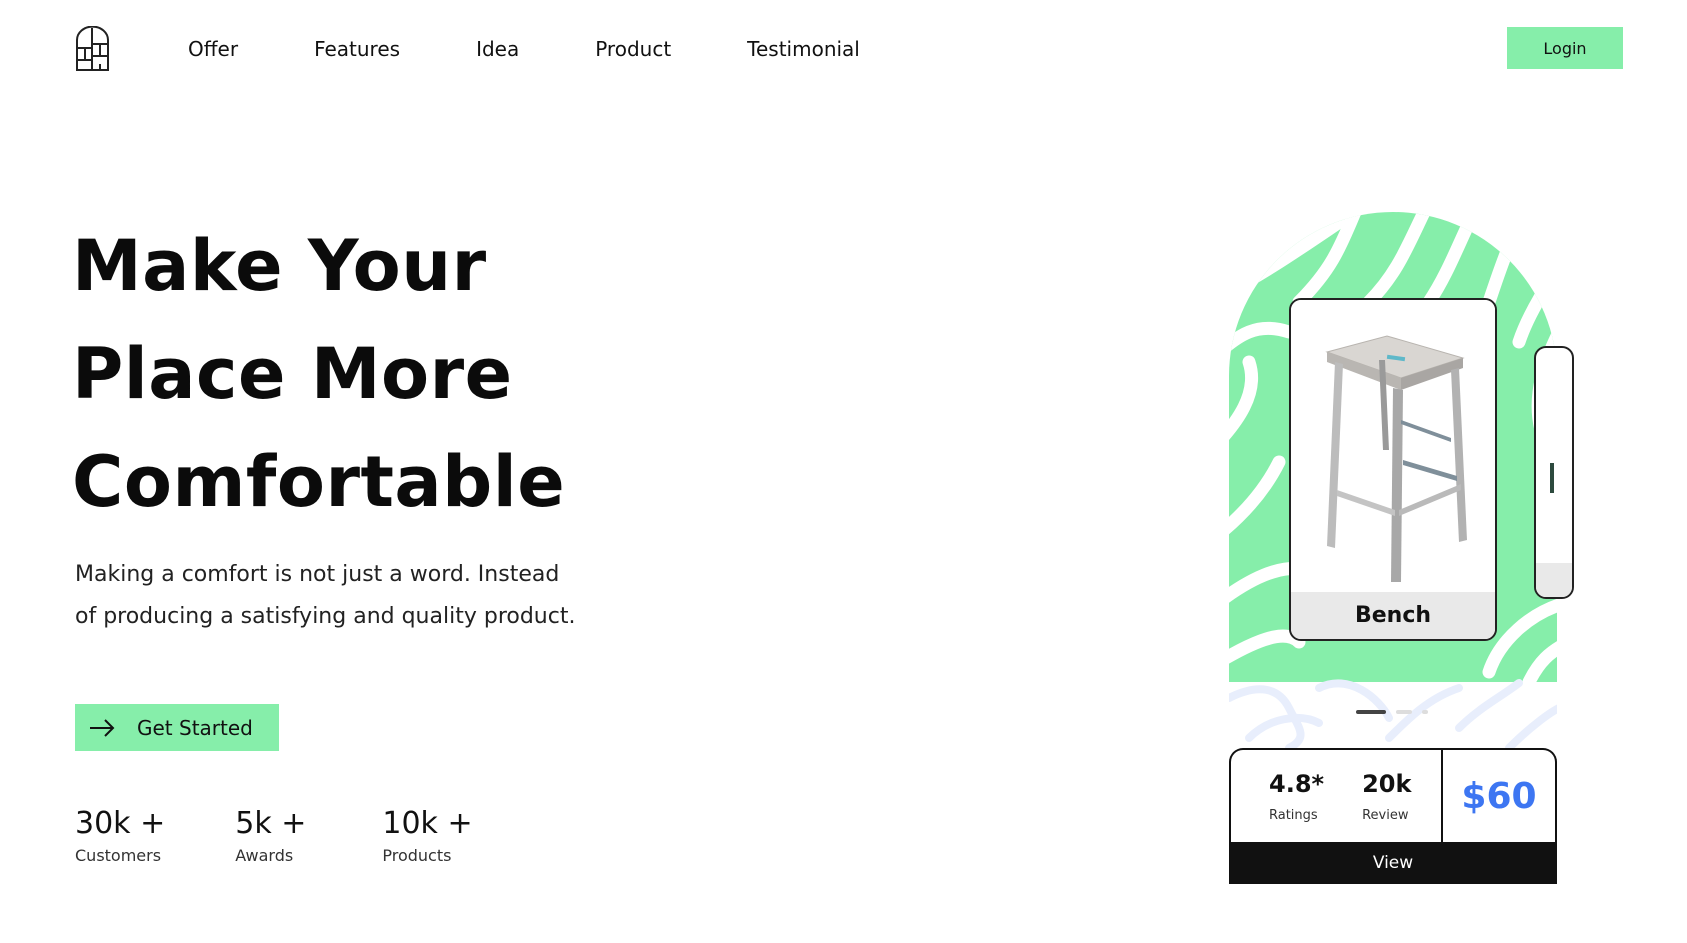  What do you see at coordinates (803, 49) in the screenshot?
I see `nav-item-testimonial: Testimonial` at bounding box center [803, 49].